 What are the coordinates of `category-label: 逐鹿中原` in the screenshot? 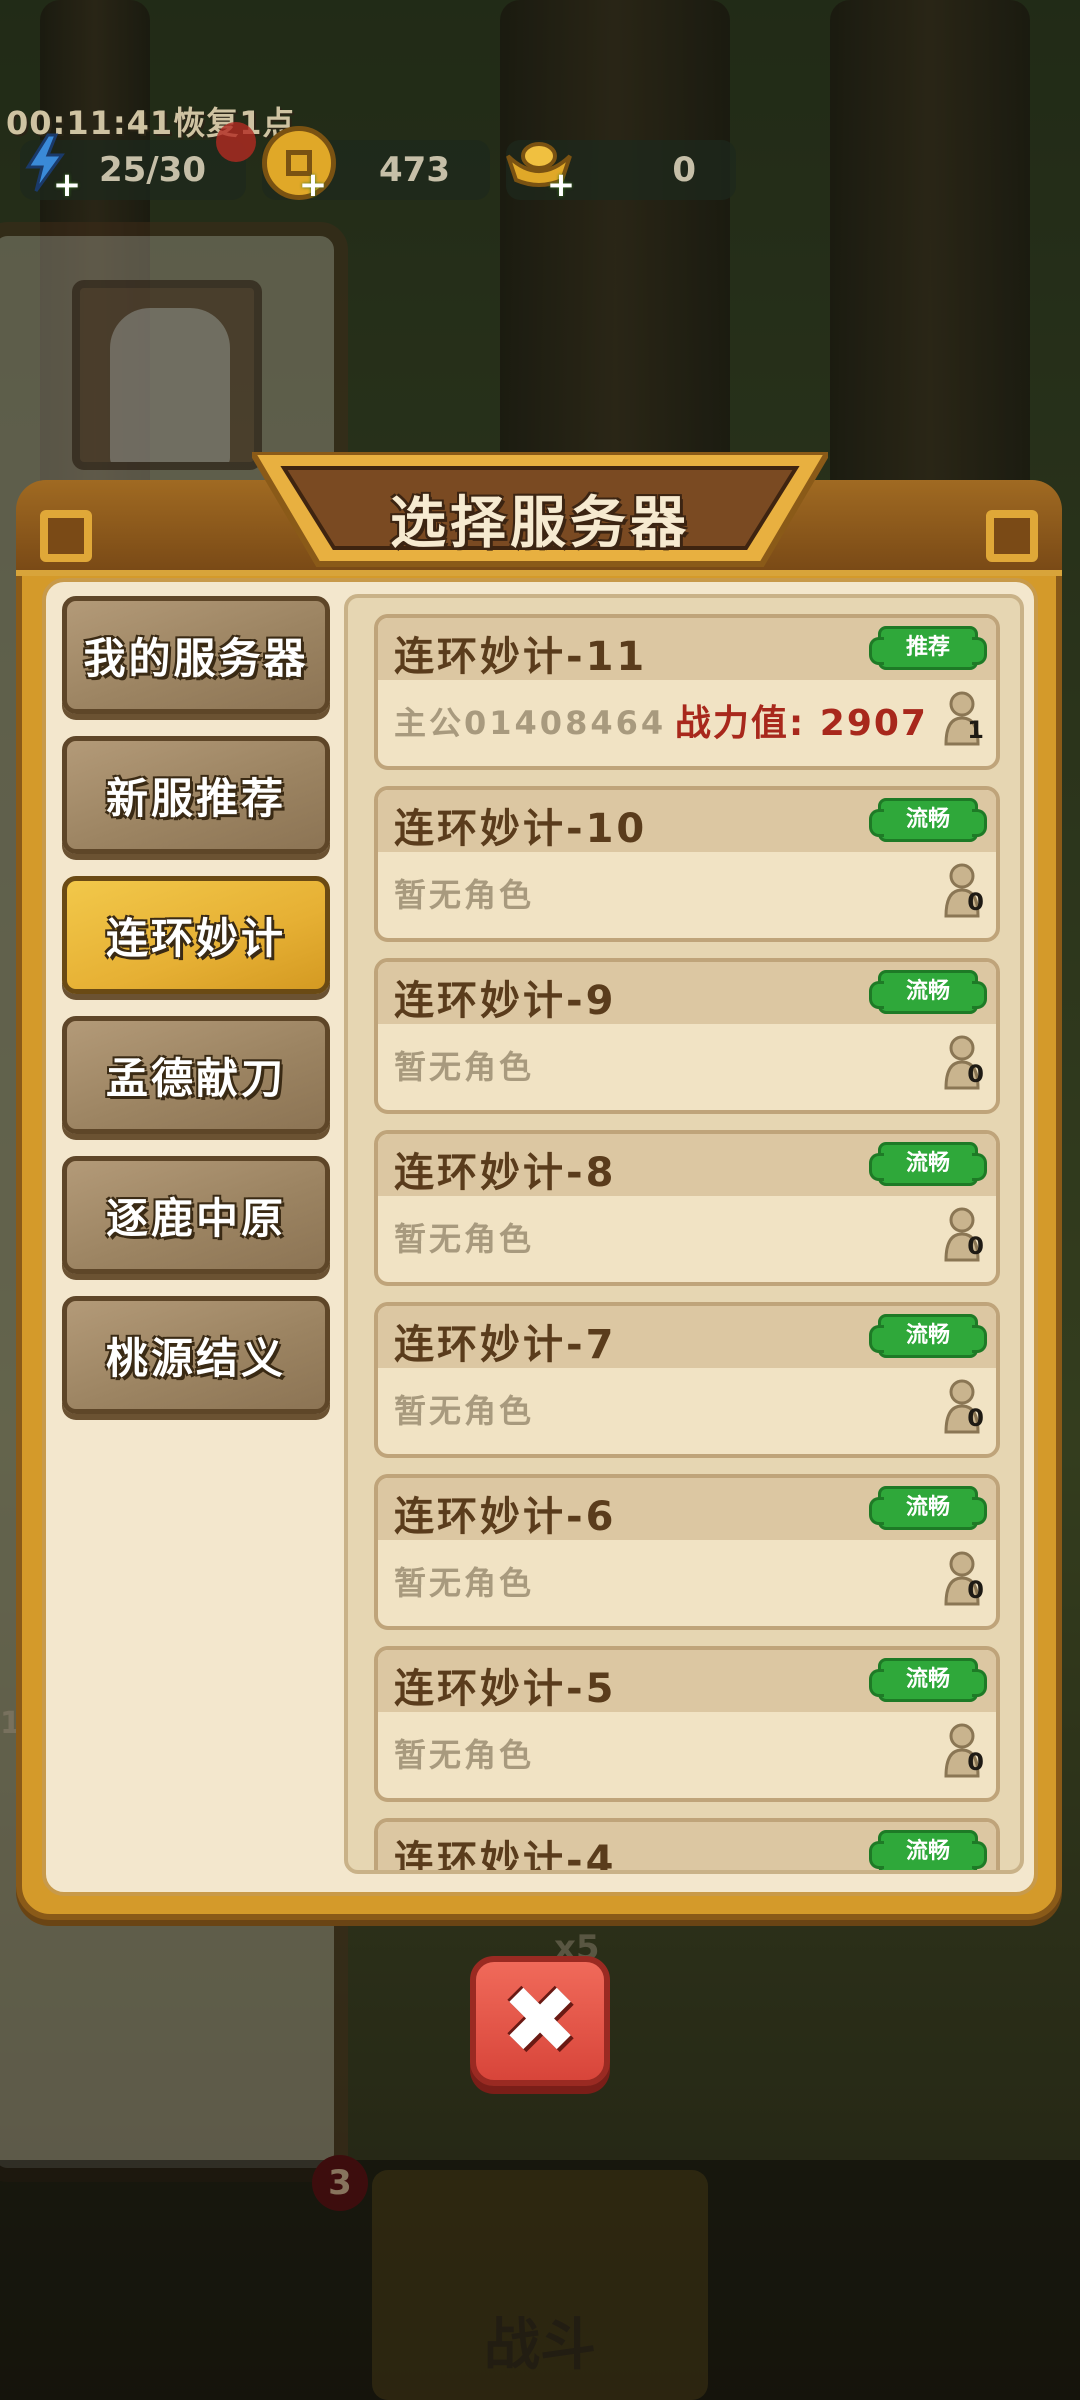 It's located at (195, 1218).